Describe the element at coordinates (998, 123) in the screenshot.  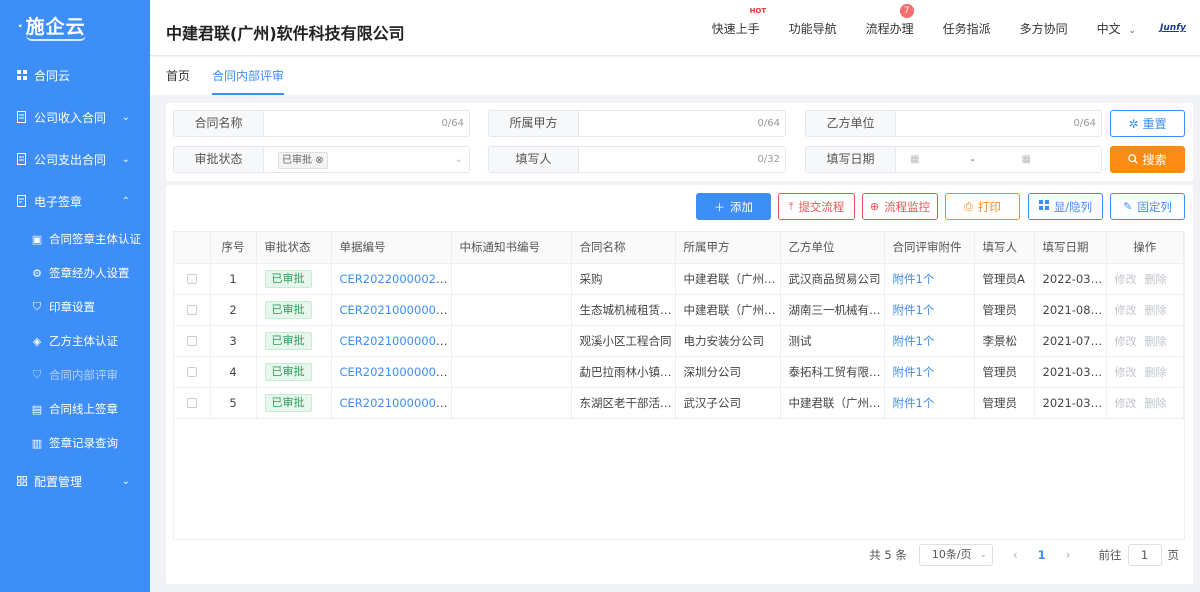
I see `party-b-input: 0/64` at that location.